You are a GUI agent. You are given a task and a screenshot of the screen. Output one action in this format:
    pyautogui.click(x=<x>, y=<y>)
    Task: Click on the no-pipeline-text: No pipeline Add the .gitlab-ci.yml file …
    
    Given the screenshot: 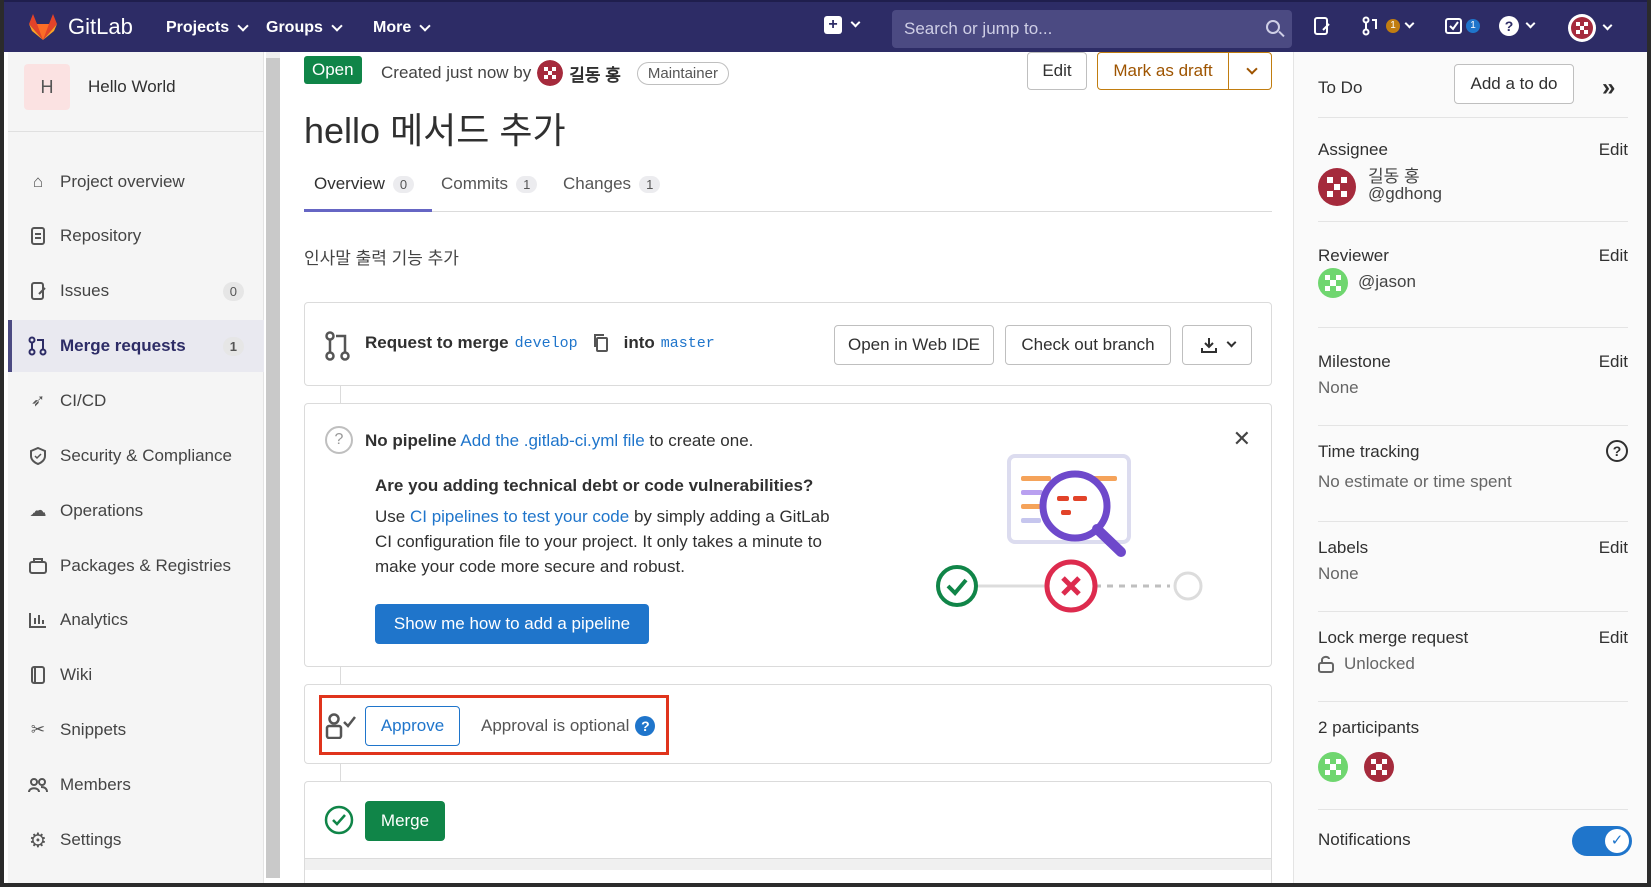 What is the action you would take?
    pyautogui.click(x=559, y=440)
    